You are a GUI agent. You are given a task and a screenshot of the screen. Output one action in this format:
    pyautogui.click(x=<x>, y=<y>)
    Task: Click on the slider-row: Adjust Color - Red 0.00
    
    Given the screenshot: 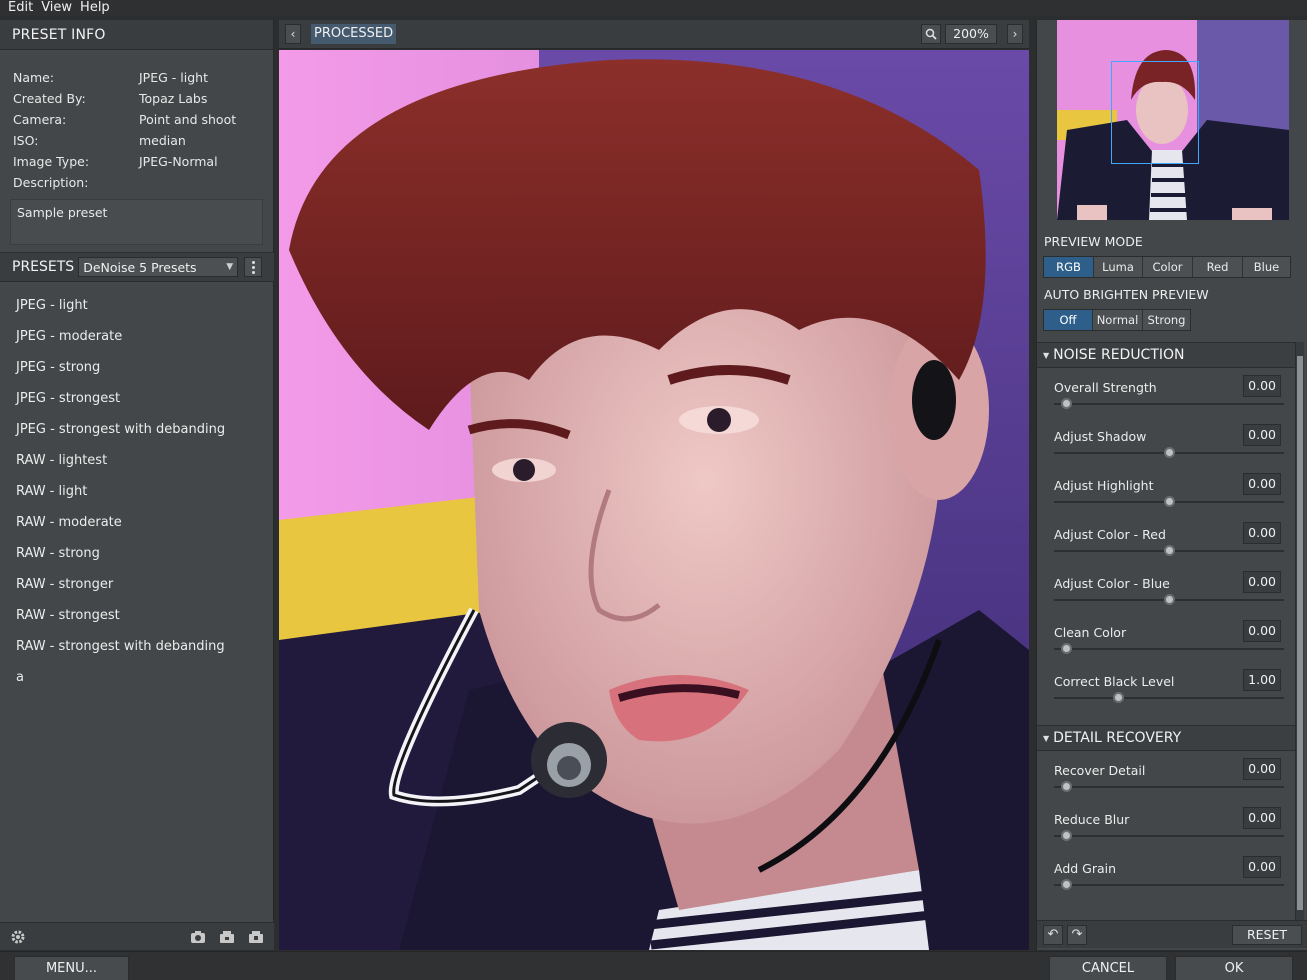 What is the action you would take?
    pyautogui.click(x=1166, y=539)
    